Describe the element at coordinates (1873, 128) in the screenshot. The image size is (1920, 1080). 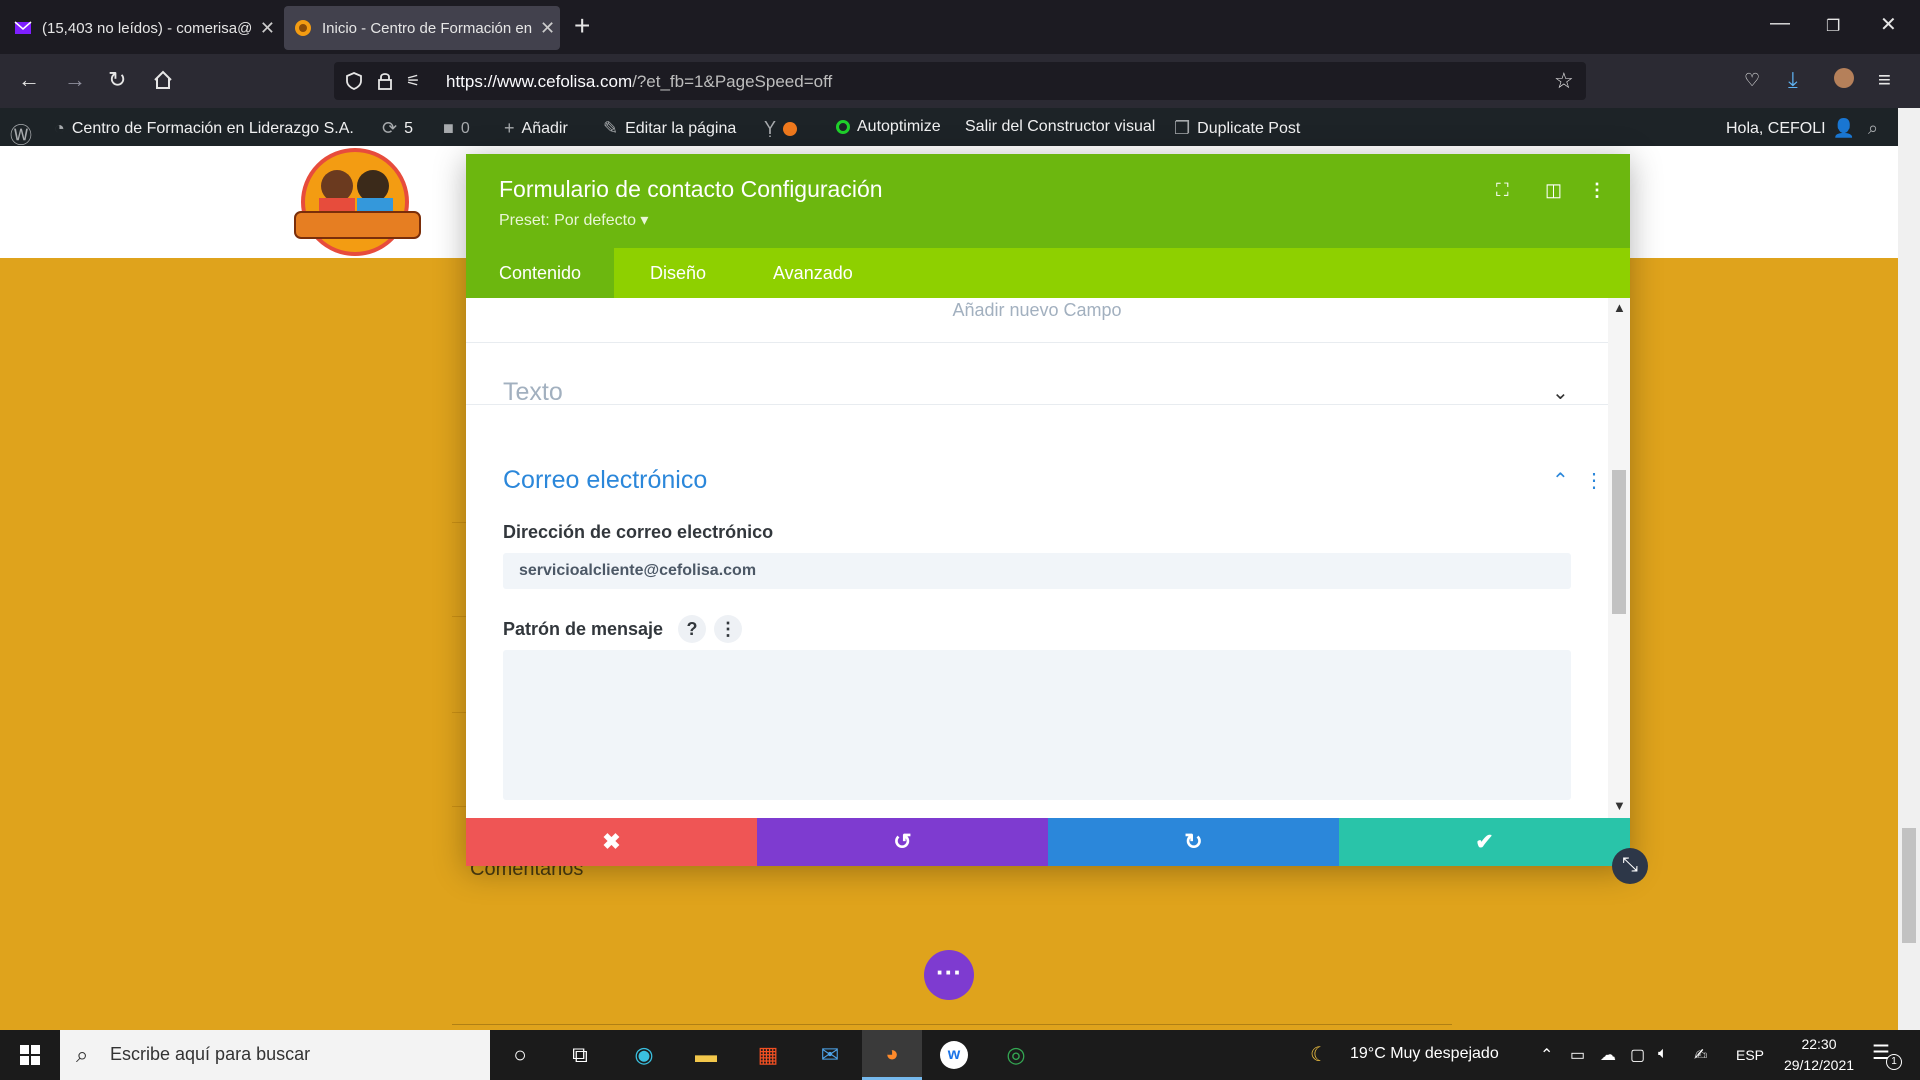
I see `wp-search-icon: ⌕` at that location.